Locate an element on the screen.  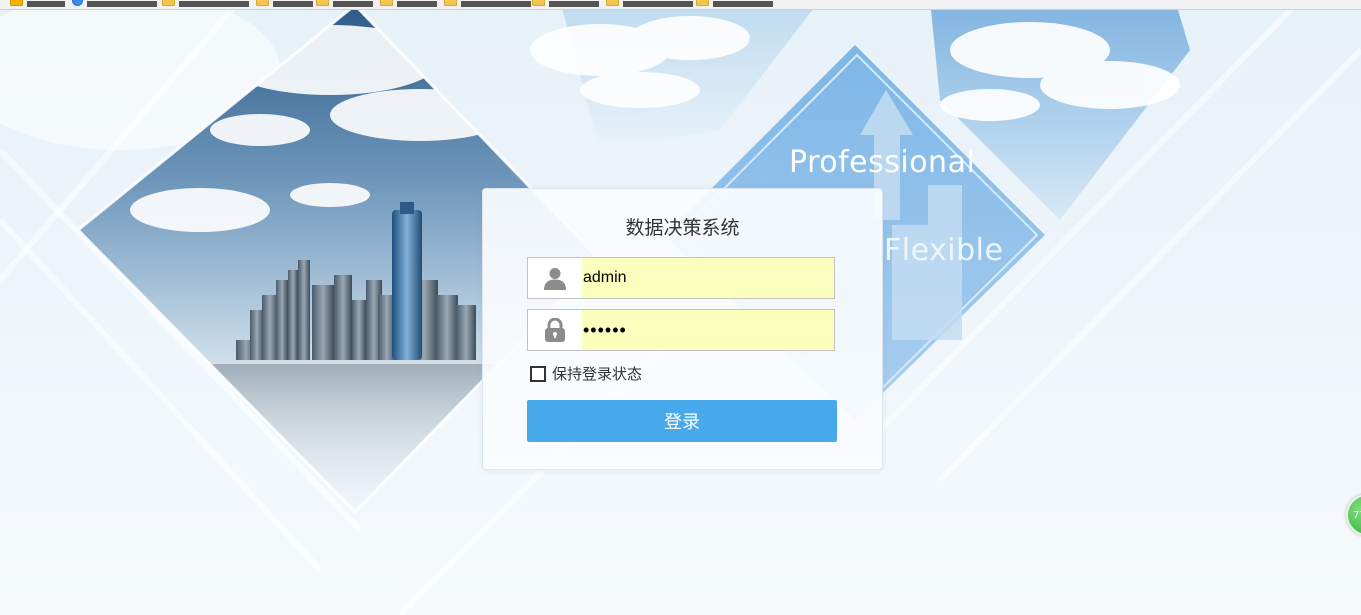
slogan-flexible: Flexible is located at coordinates (944, 250).